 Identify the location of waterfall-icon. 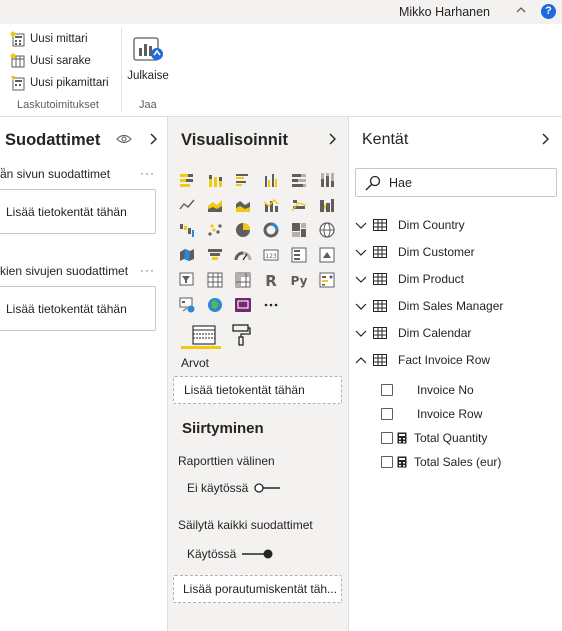
(187, 230).